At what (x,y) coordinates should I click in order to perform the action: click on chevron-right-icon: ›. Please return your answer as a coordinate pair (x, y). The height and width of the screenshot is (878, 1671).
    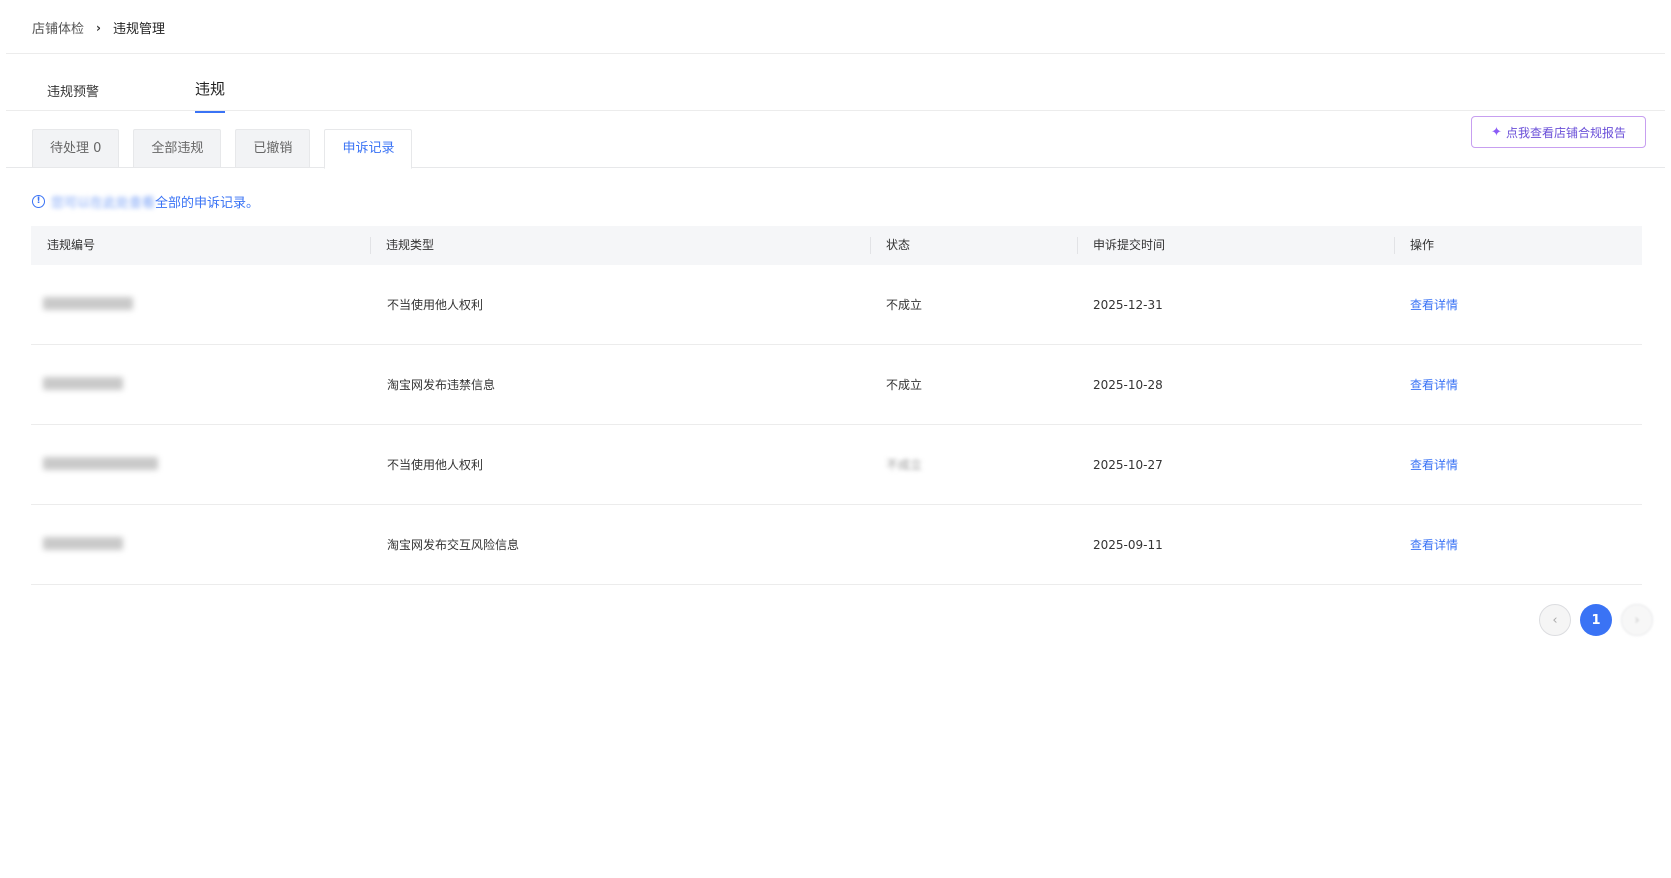
    Looking at the image, I should click on (98, 27).